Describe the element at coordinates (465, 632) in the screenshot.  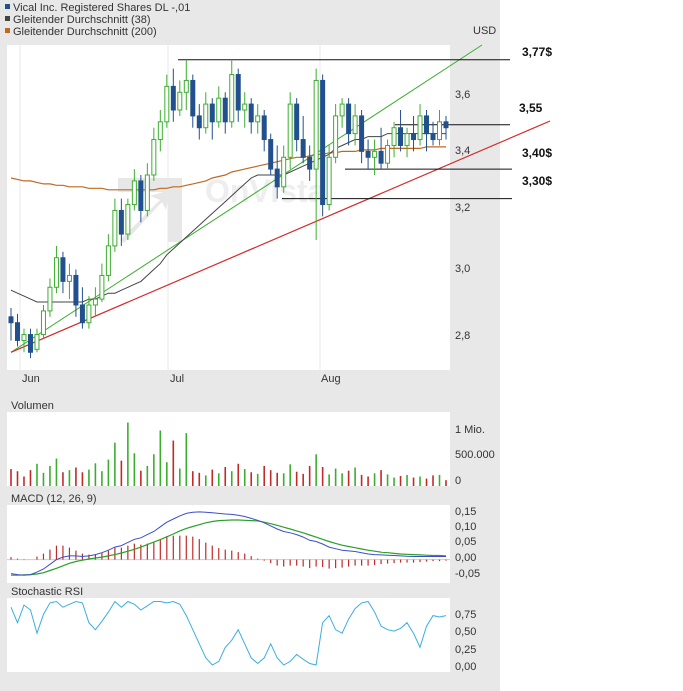
I see `rsi-tick-label: 0,50` at that location.